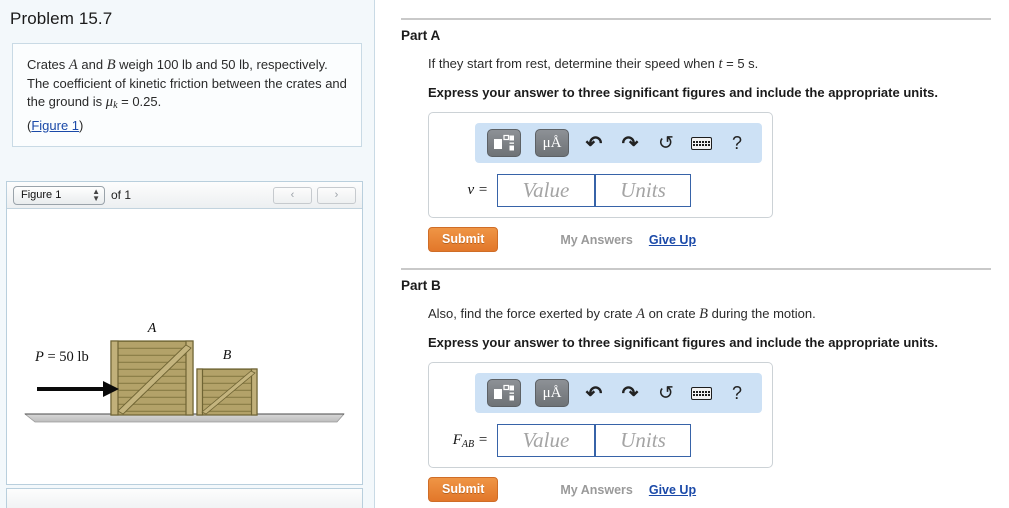 The image size is (1009, 508). What do you see at coordinates (481, 190) in the screenshot?
I see `part-a-equals: =` at bounding box center [481, 190].